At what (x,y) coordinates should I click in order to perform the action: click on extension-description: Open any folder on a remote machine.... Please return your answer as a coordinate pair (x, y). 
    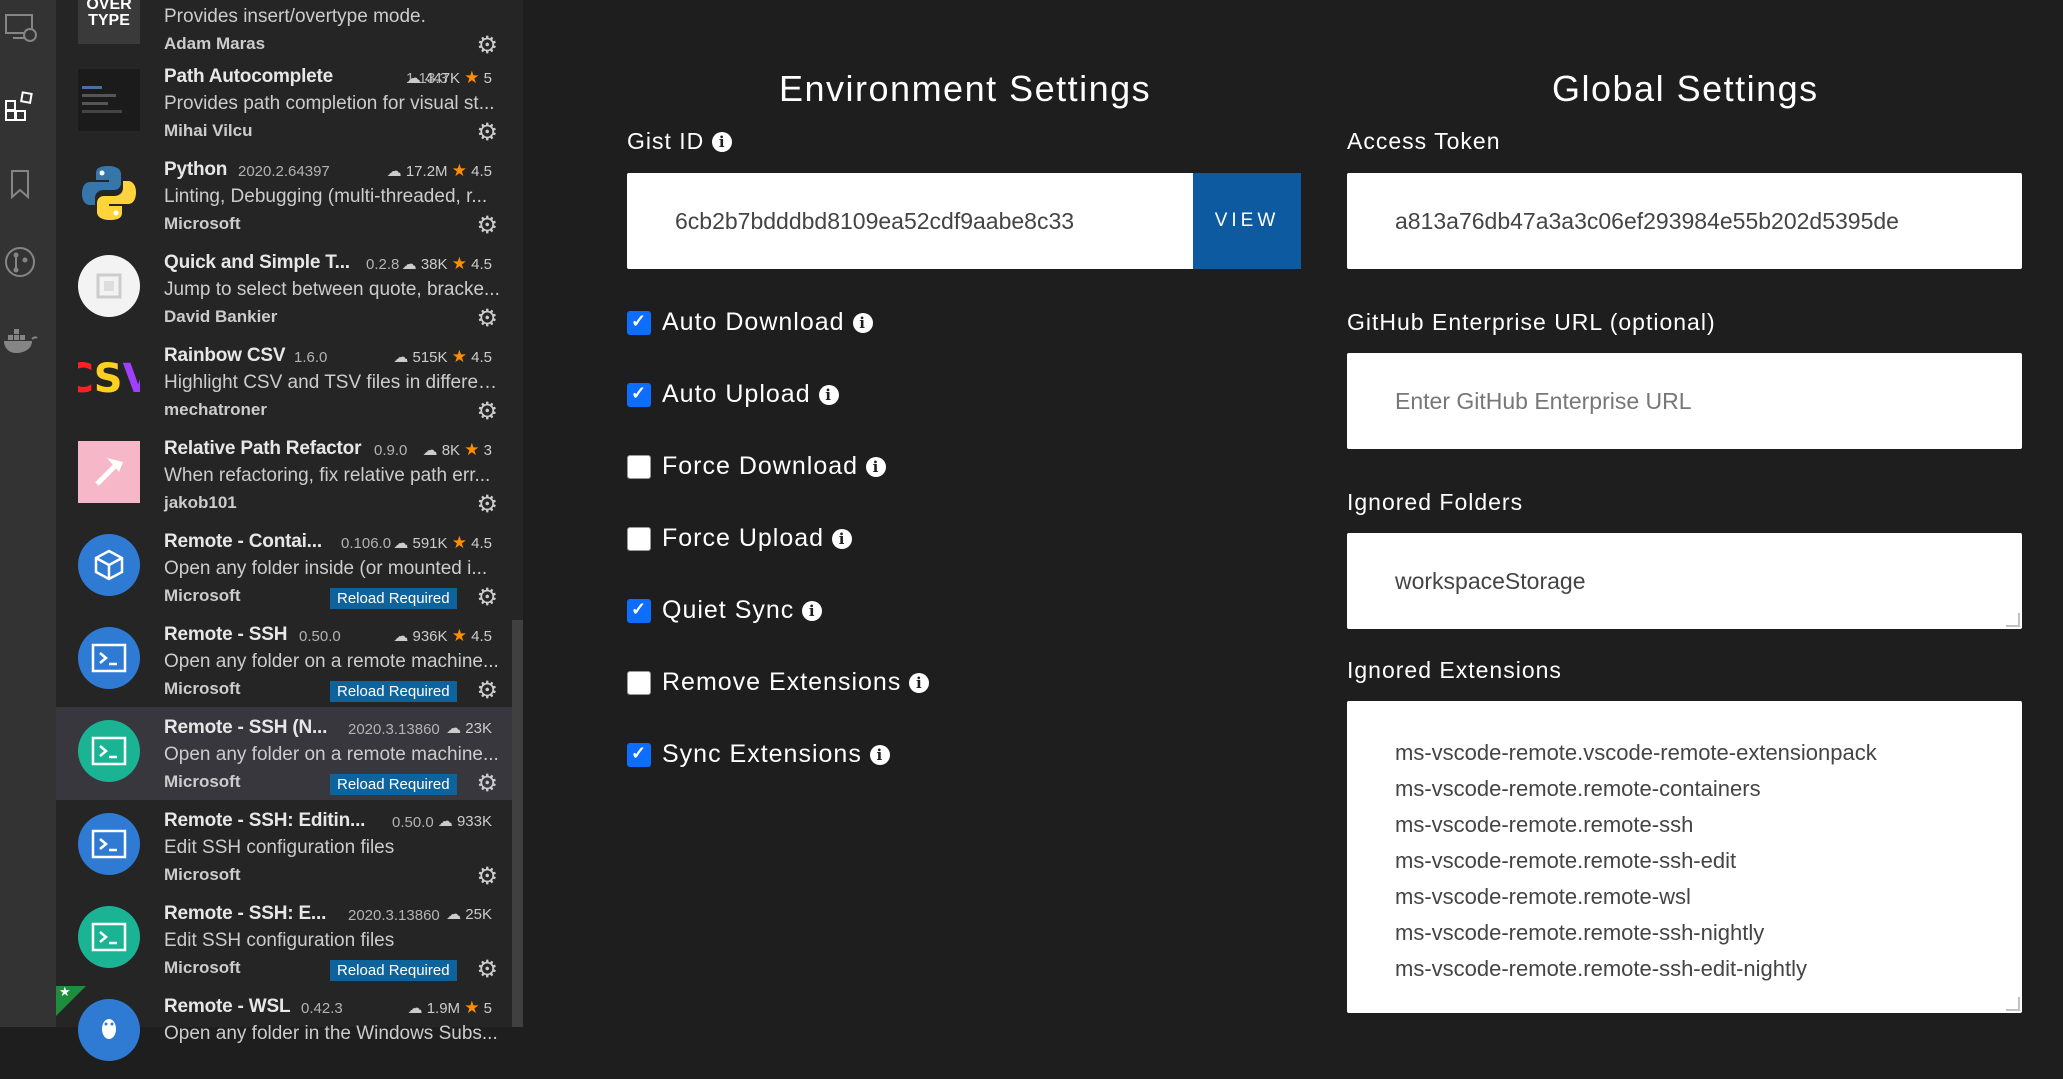
    Looking at the image, I should click on (331, 754).